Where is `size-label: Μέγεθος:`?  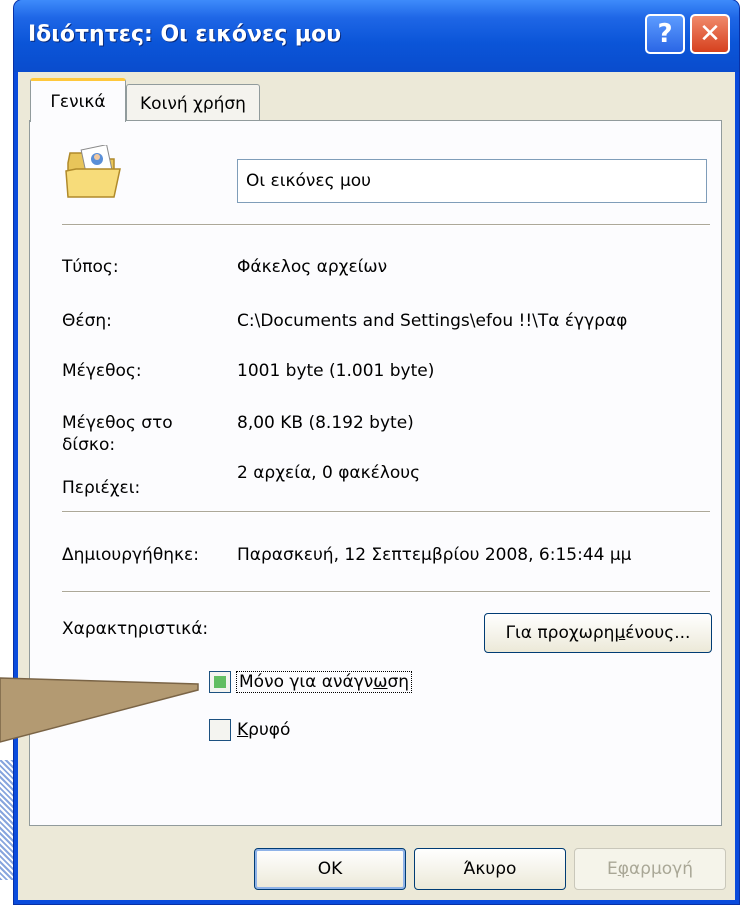 size-label: Μέγεθος: is located at coordinates (102, 371).